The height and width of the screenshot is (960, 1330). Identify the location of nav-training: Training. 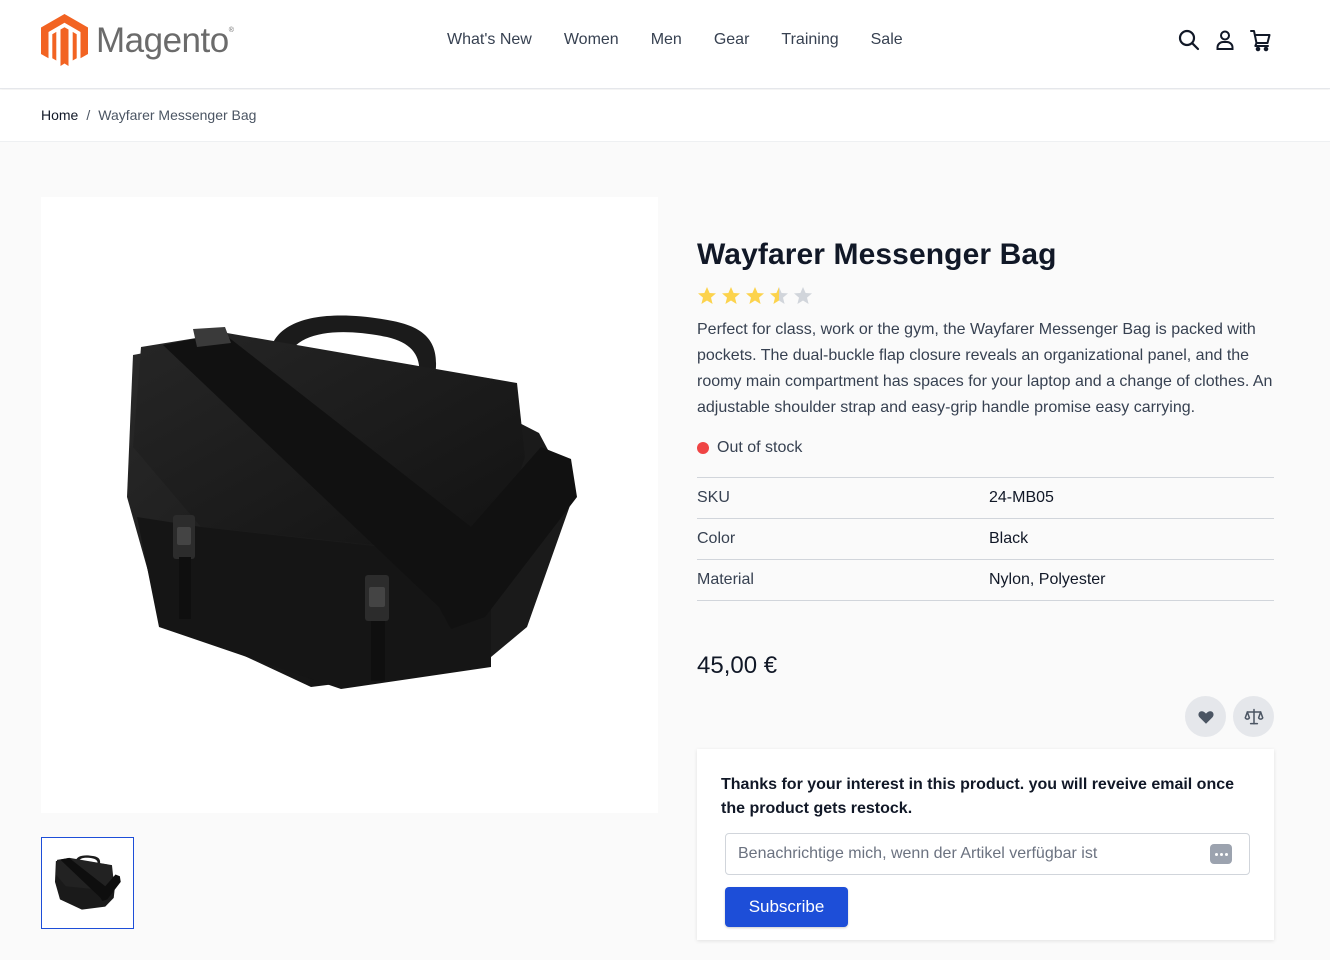
(809, 40).